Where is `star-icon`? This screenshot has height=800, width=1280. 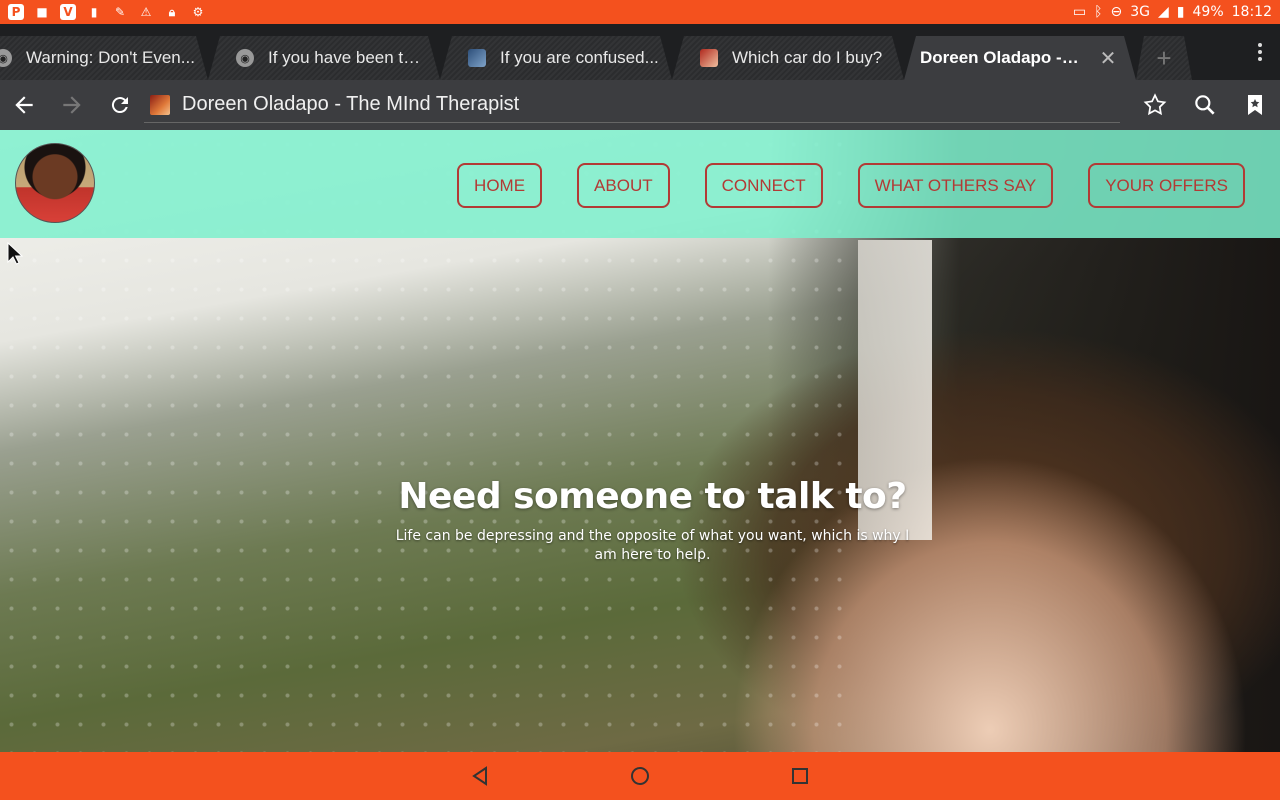
star-icon is located at coordinates (1155, 104).